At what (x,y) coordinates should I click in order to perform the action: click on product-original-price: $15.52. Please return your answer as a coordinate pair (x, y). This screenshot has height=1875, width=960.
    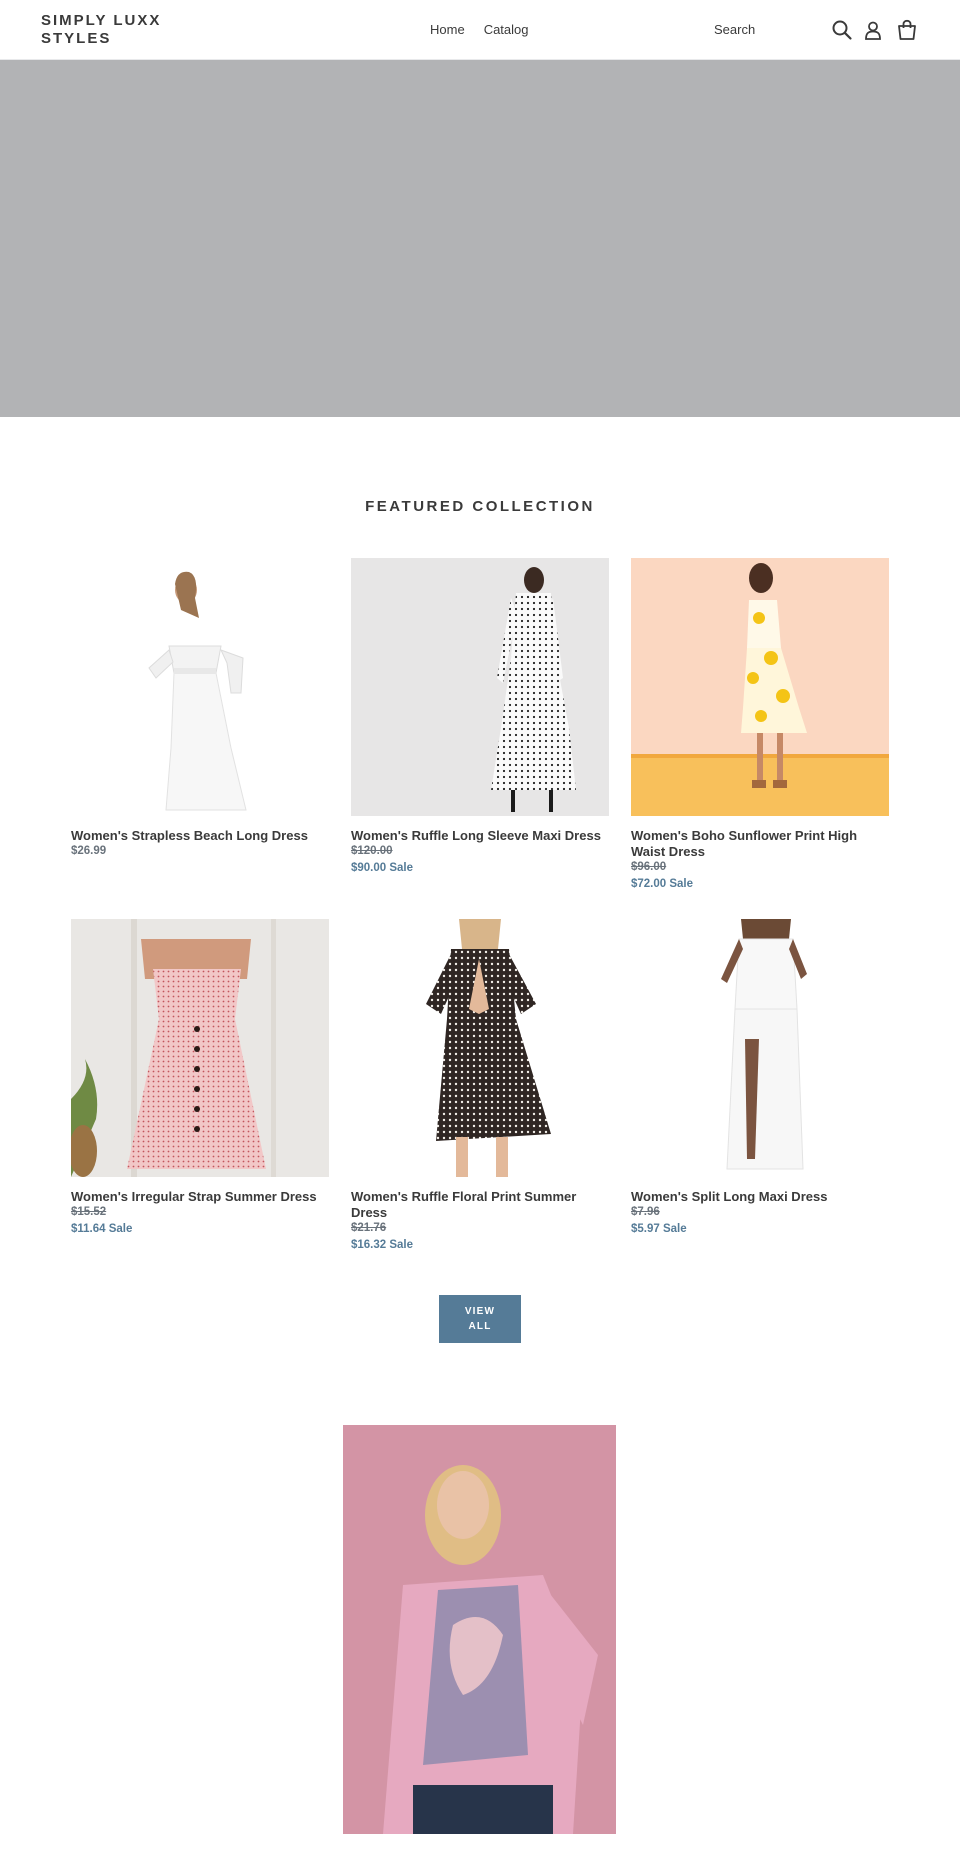
    Looking at the image, I should click on (89, 1212).